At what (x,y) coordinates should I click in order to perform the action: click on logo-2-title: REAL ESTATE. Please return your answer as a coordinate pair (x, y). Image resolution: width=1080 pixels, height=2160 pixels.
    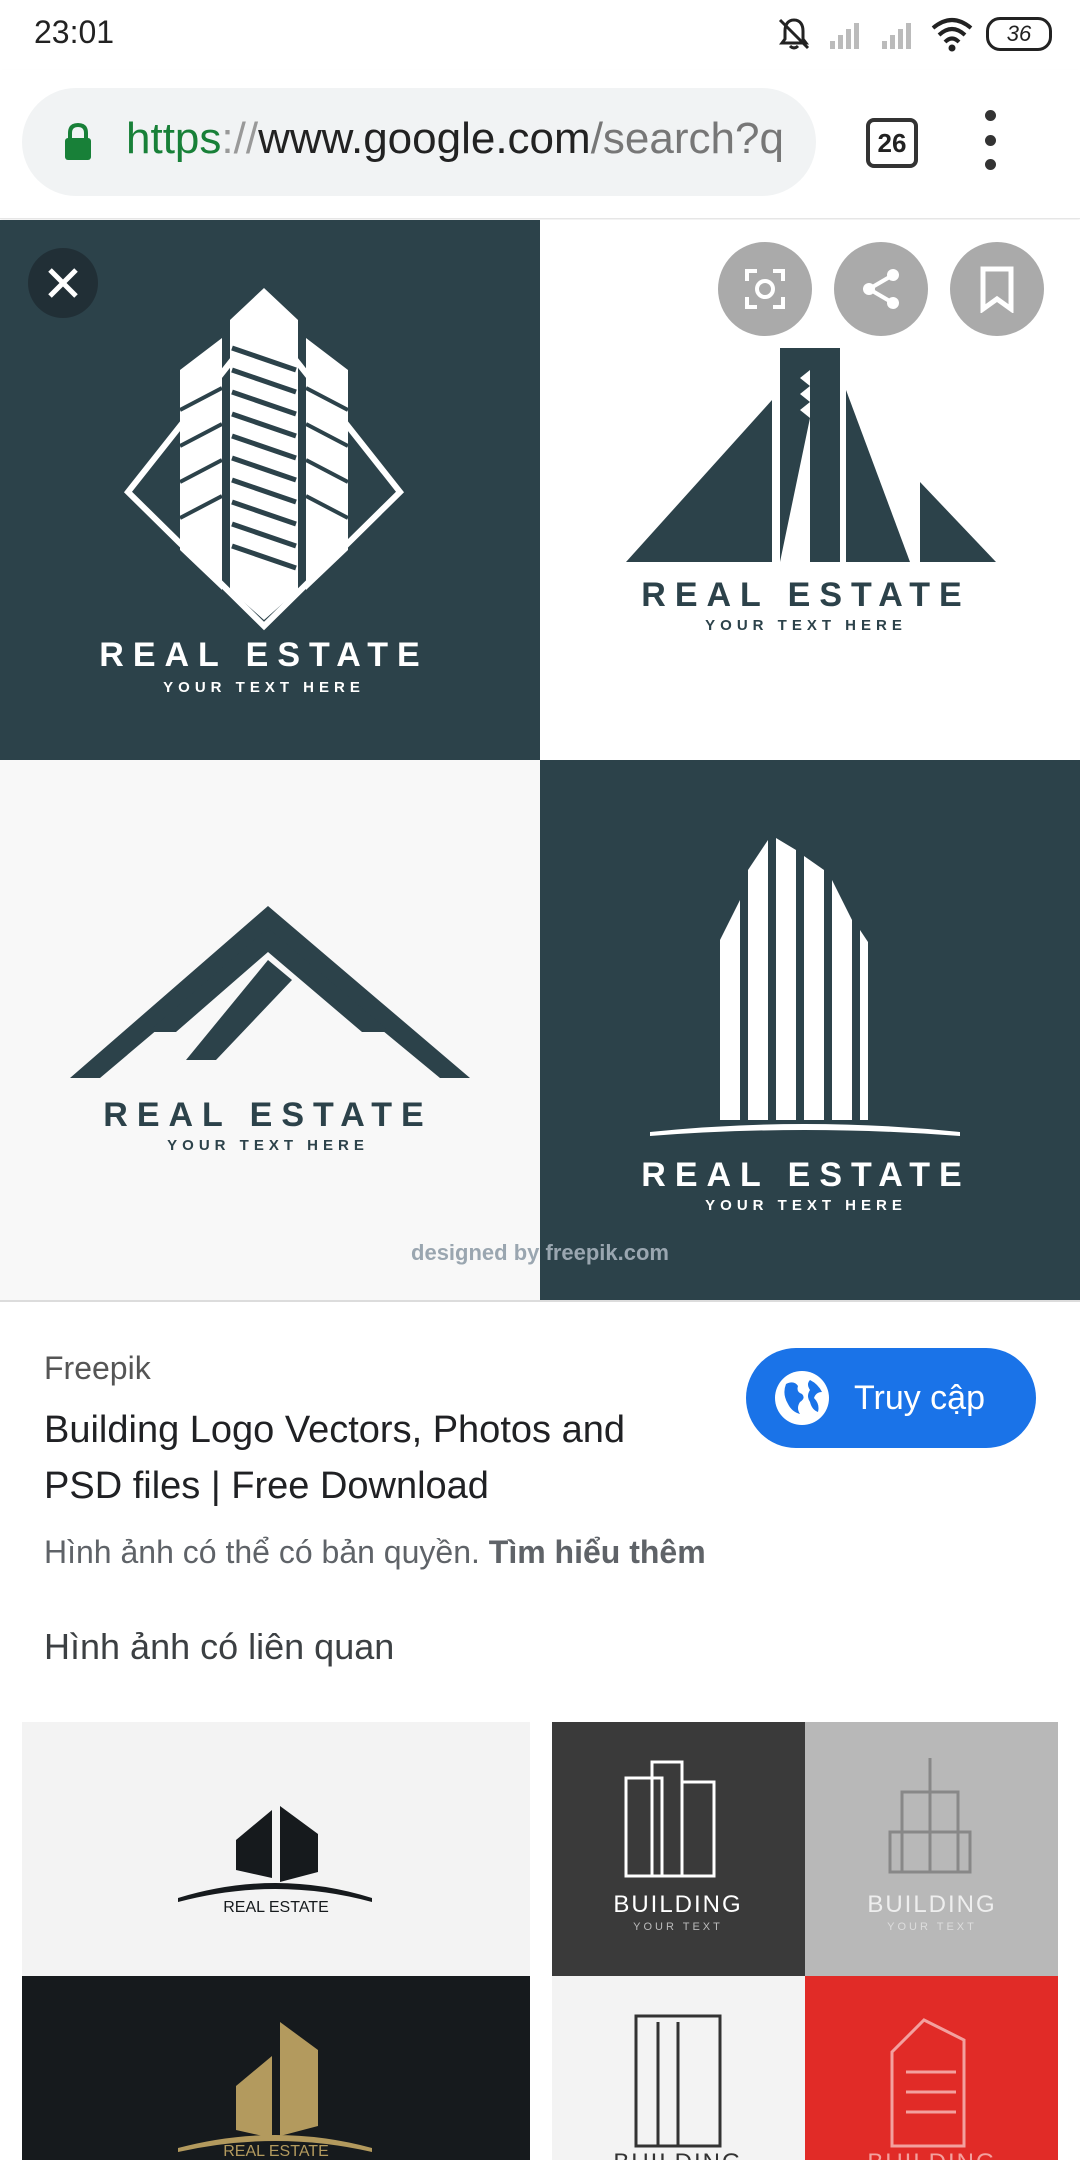
    Looking at the image, I should click on (805, 595).